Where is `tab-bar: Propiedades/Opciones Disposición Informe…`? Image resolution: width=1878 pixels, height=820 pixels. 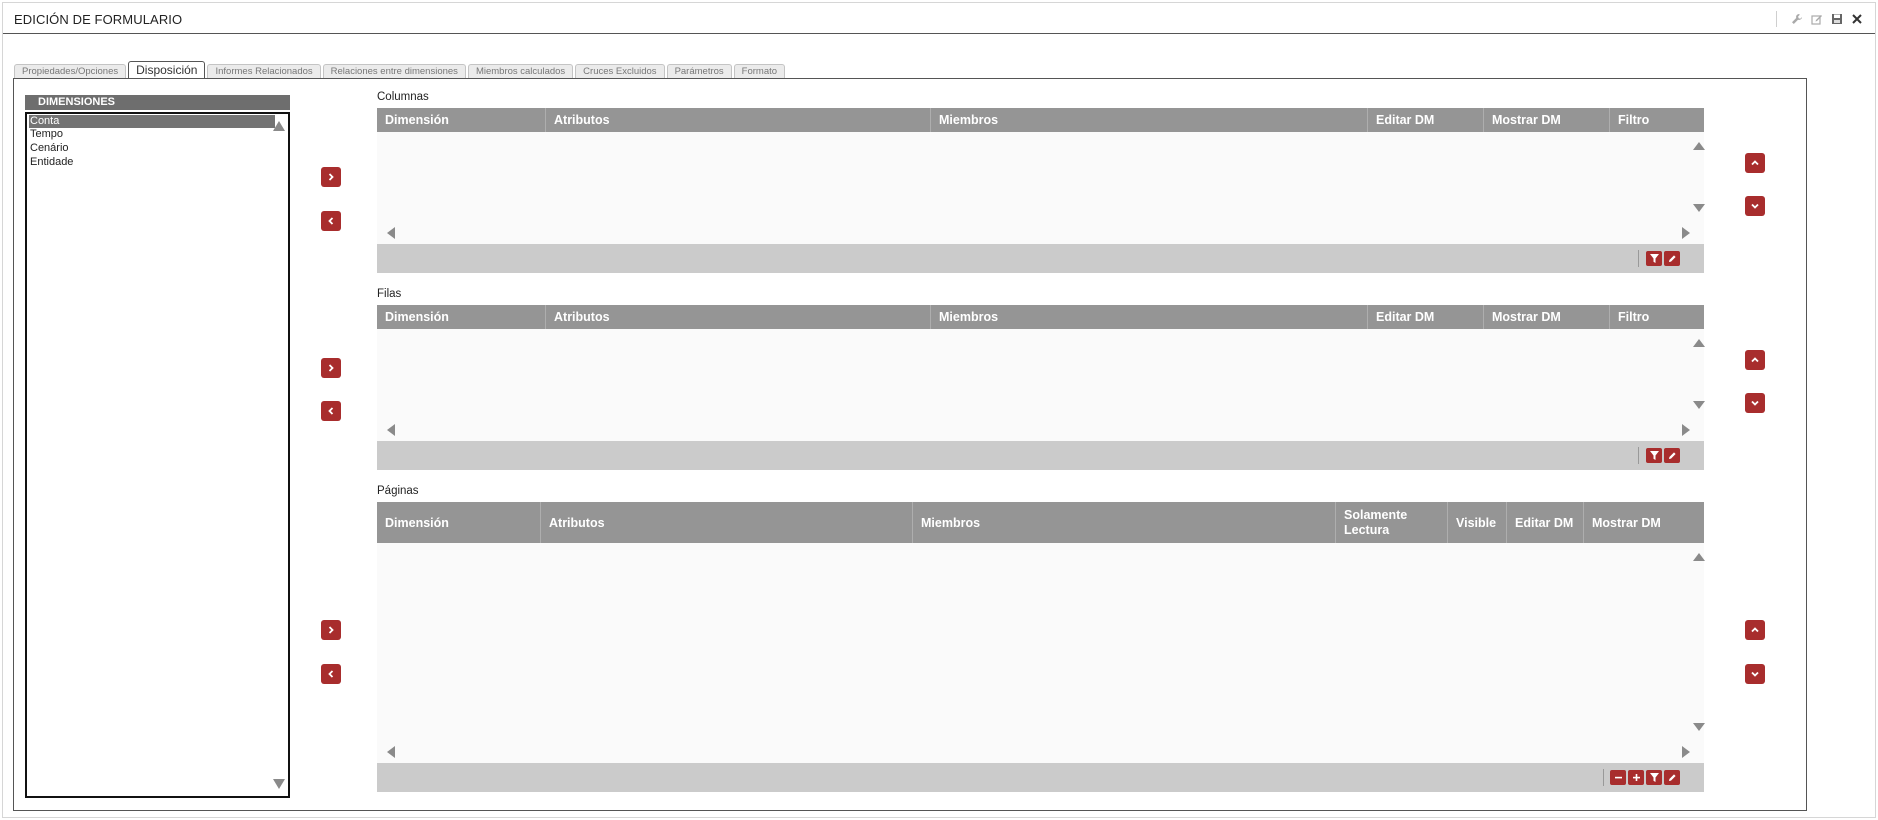 tab-bar: Propiedades/Opciones Disposición Informe… is located at coordinates (400, 70).